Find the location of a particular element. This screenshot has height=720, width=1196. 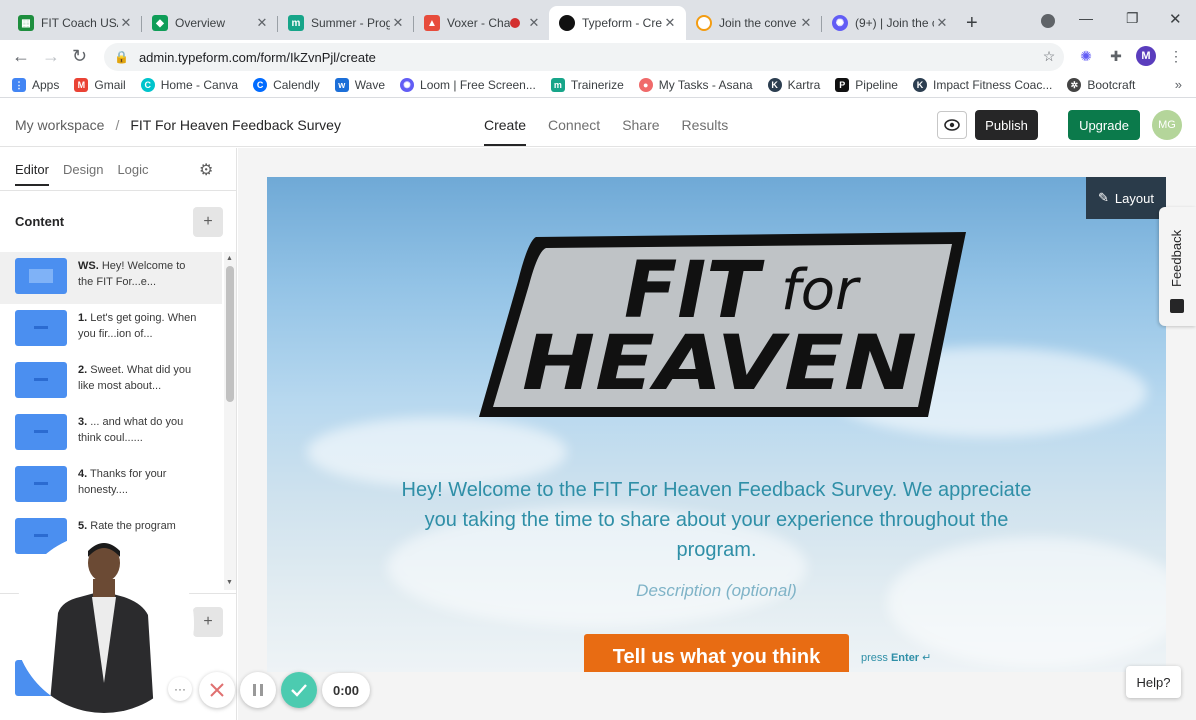

description-field: Description (optional) is located at coordinates (716, 591).